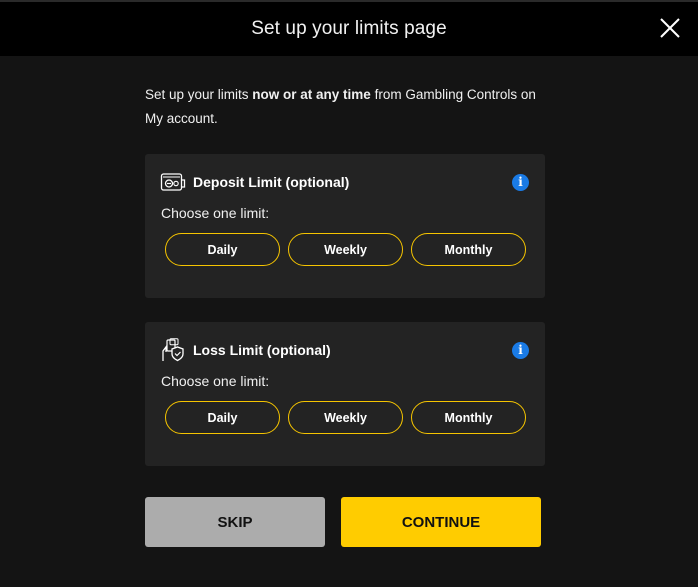  What do you see at coordinates (199, 94) in the screenshot?
I see `intro-text-before: Set up your limits` at bounding box center [199, 94].